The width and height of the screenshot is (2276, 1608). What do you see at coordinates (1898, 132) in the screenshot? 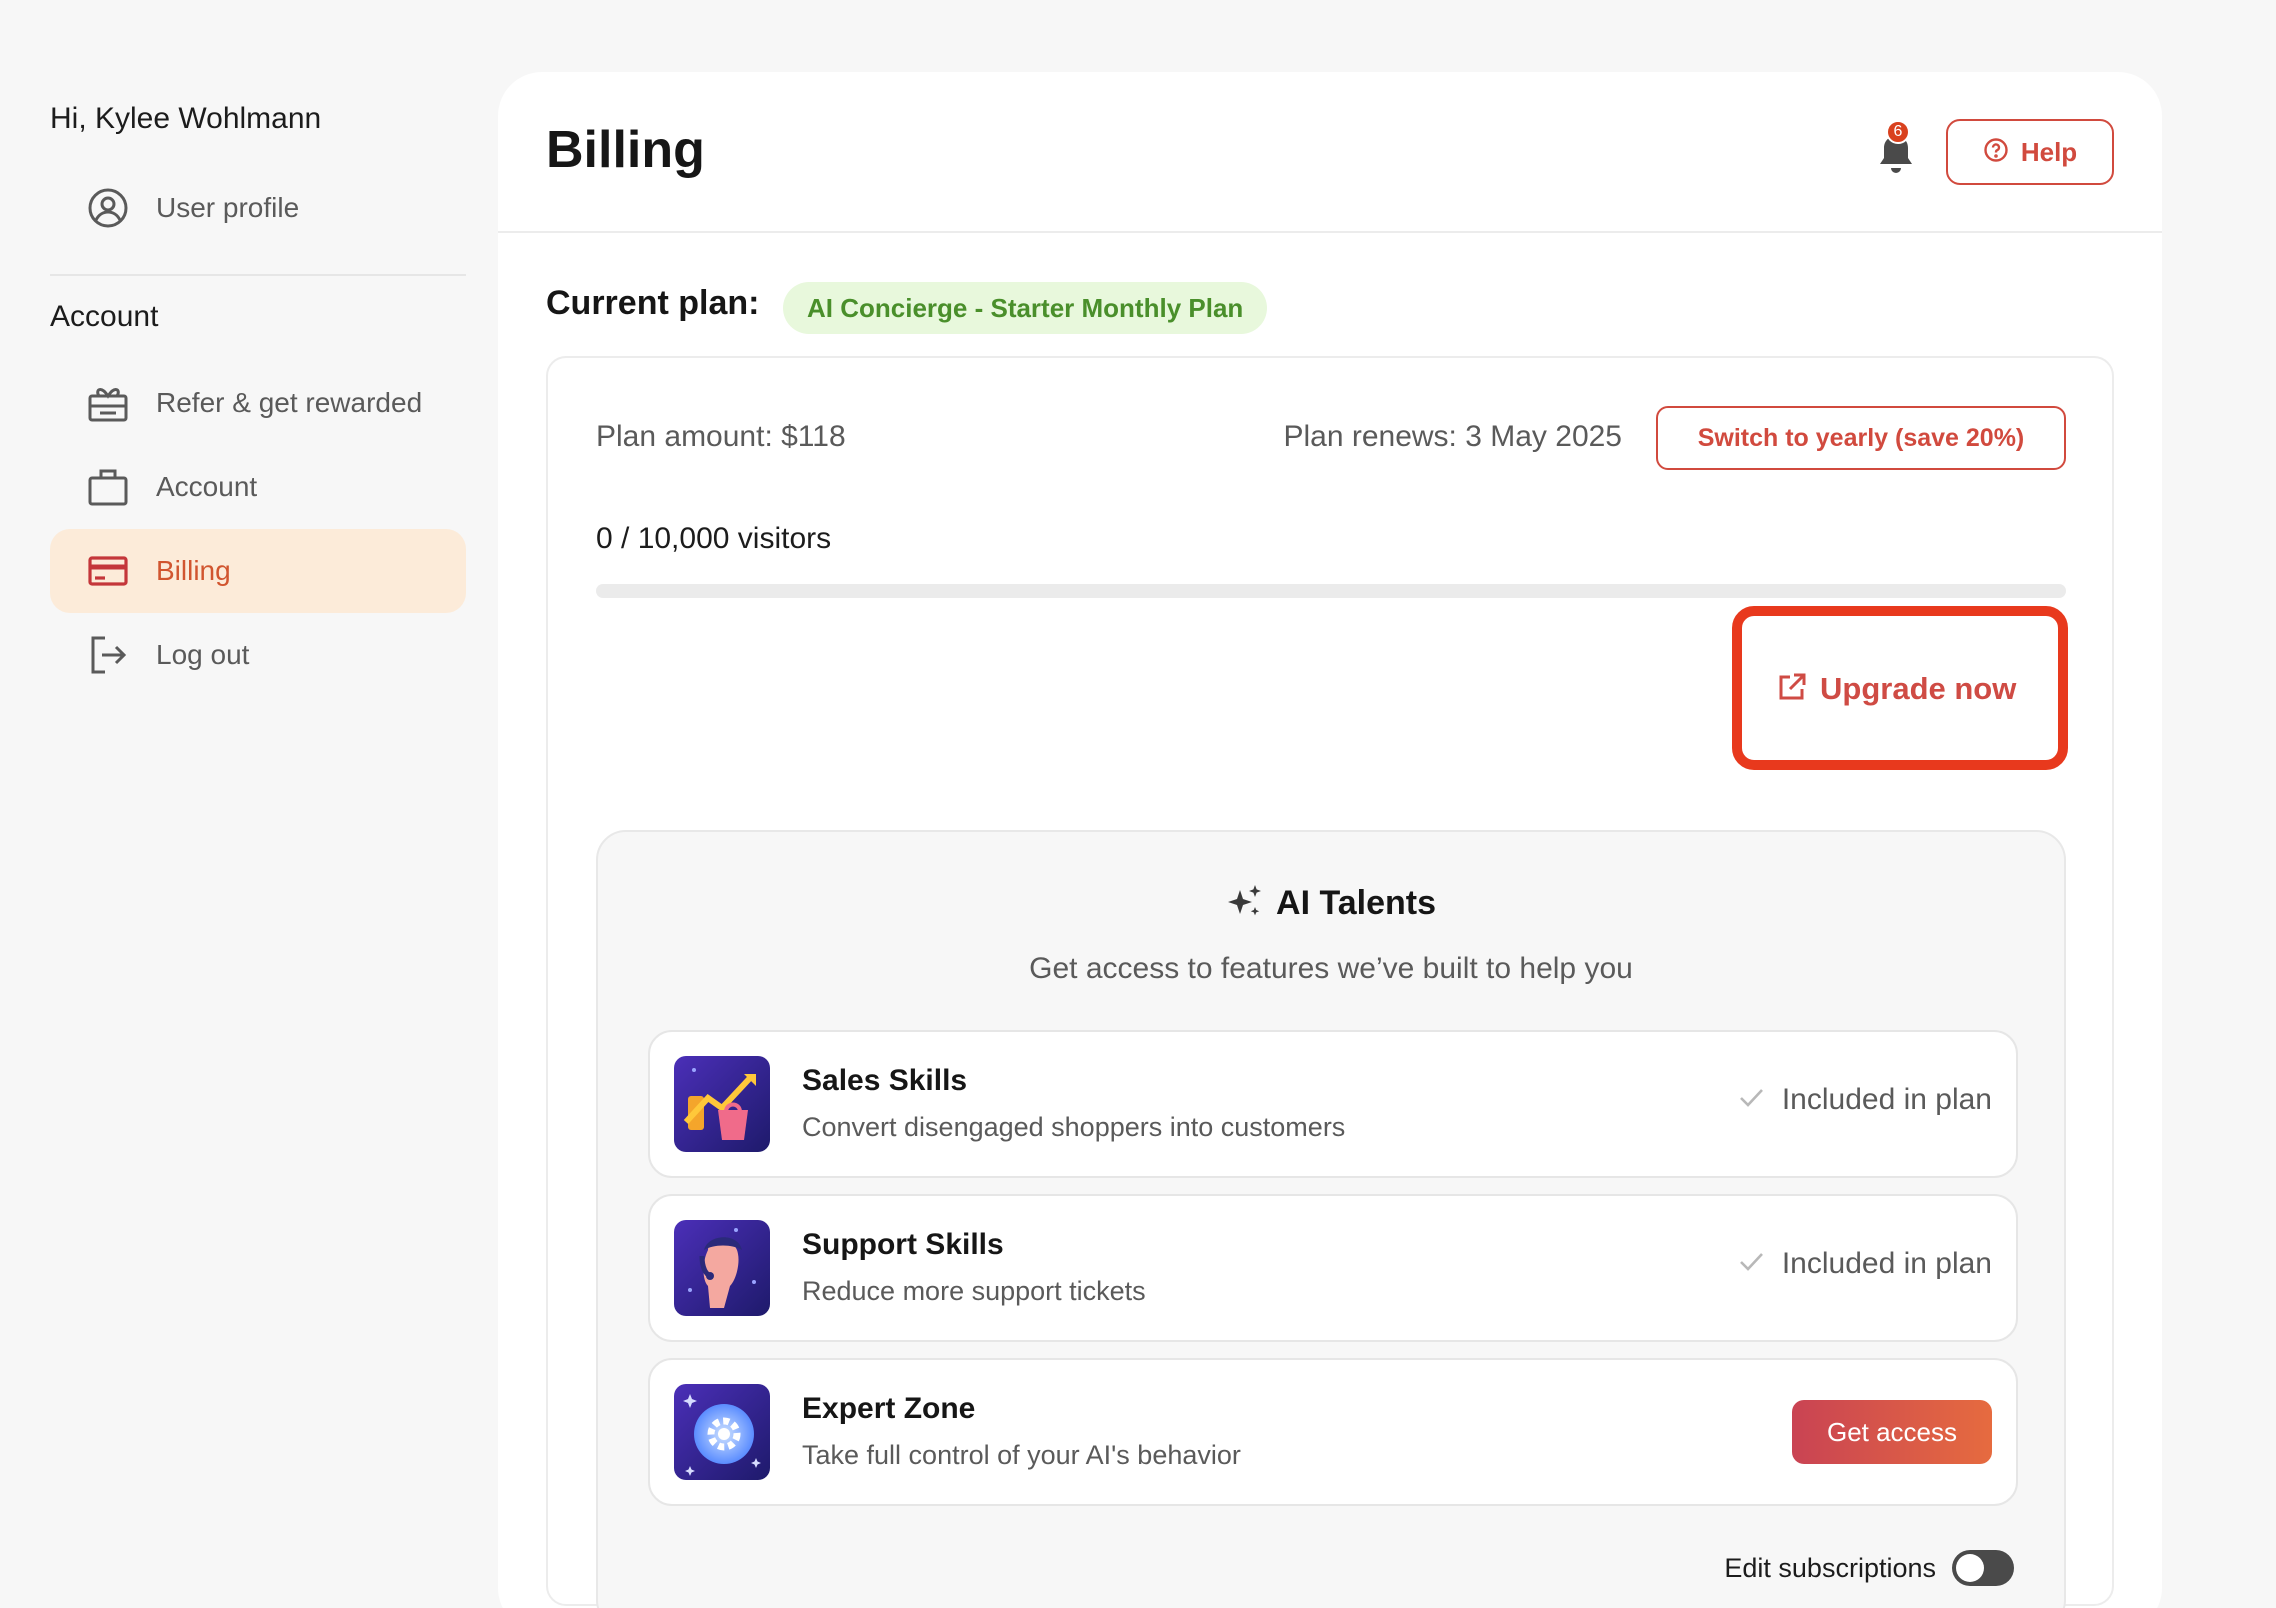
I see `notification-badge: 6` at bounding box center [1898, 132].